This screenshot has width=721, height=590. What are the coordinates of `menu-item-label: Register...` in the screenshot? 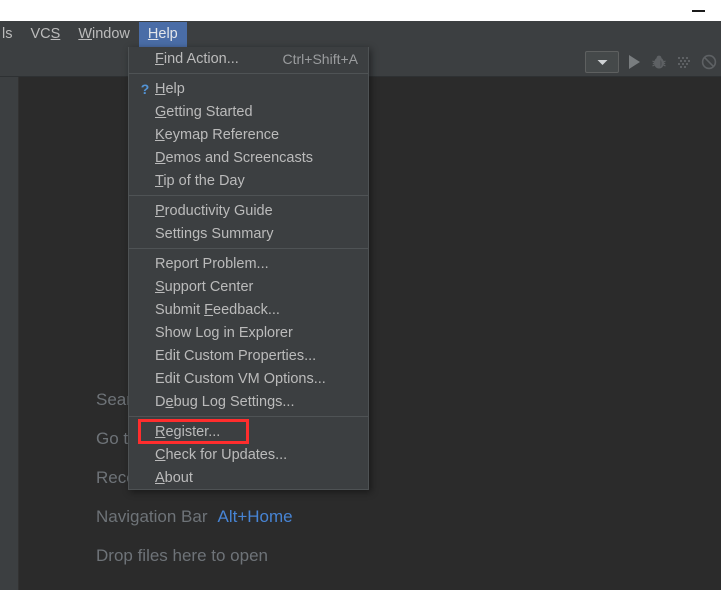 It's located at (188, 431).